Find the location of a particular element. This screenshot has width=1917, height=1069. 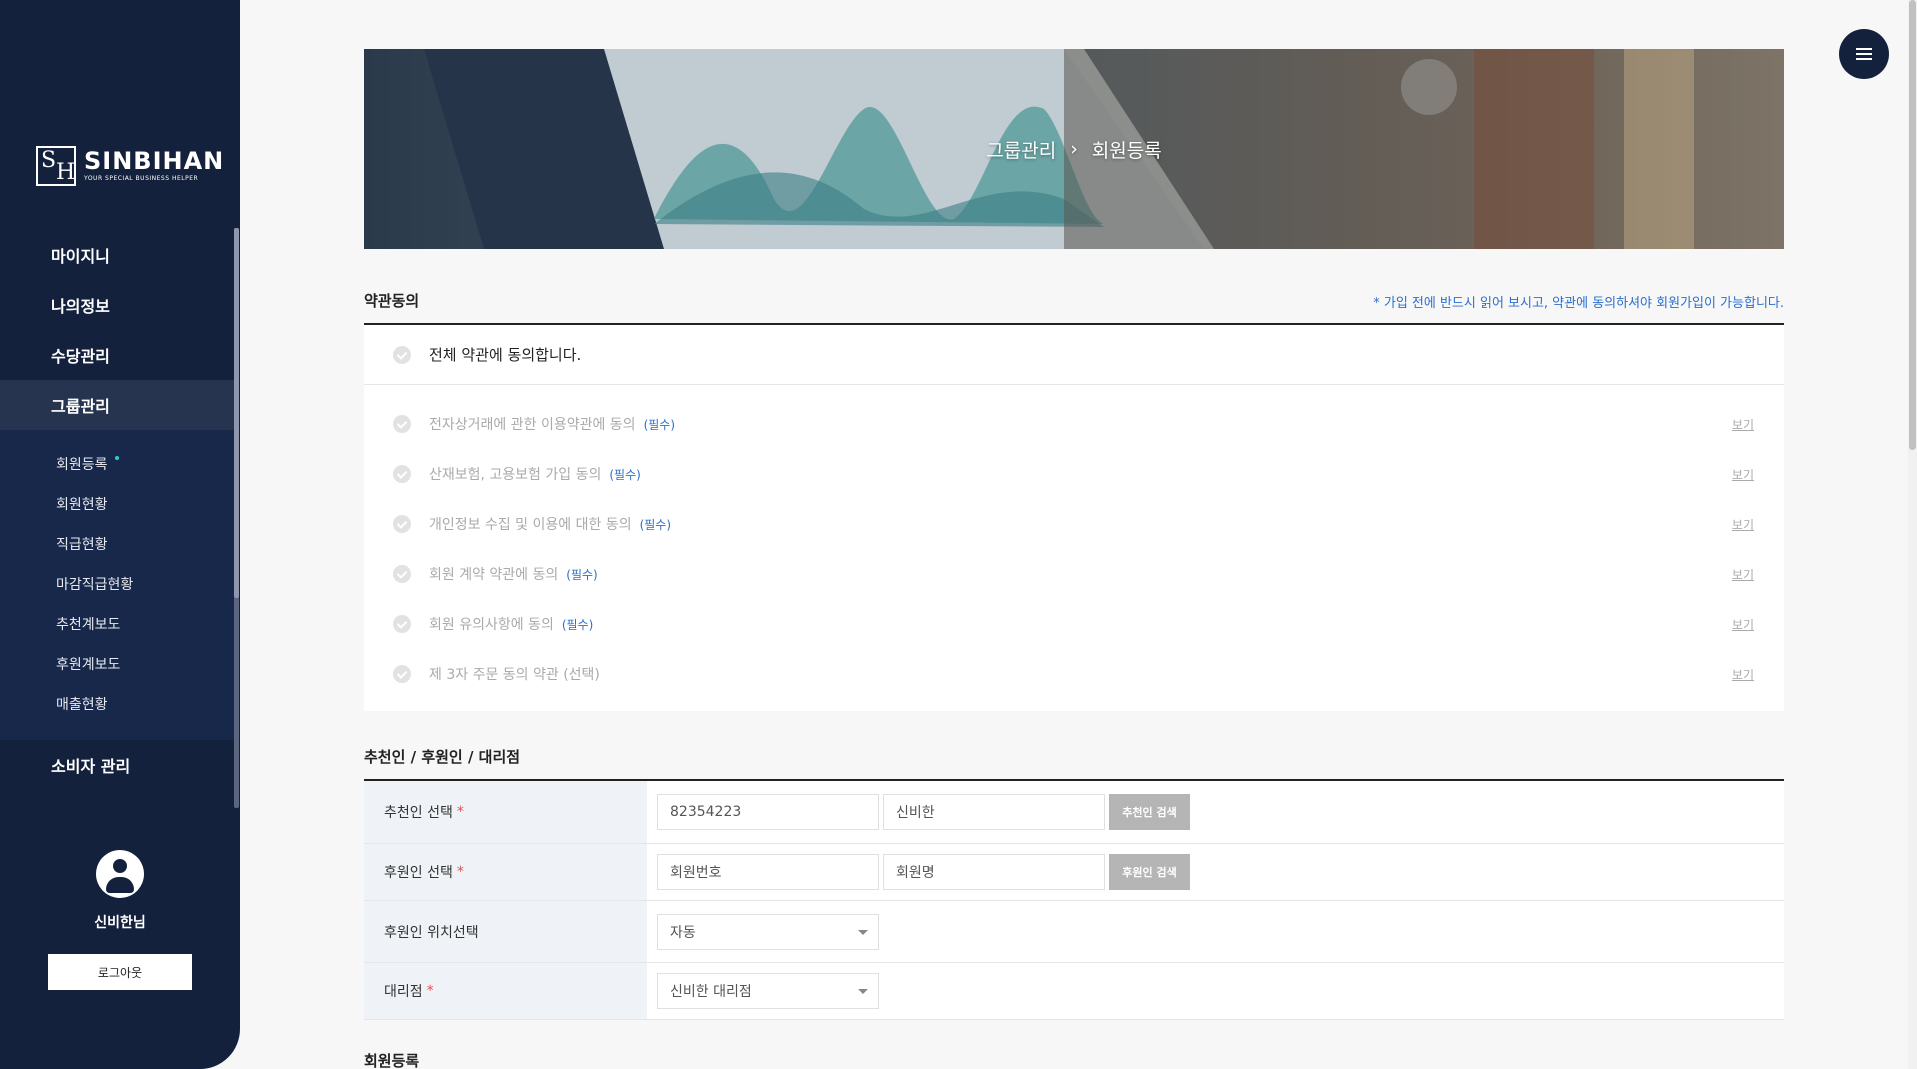

sub-item-member-register: 회원등록 is located at coordinates (117, 464).